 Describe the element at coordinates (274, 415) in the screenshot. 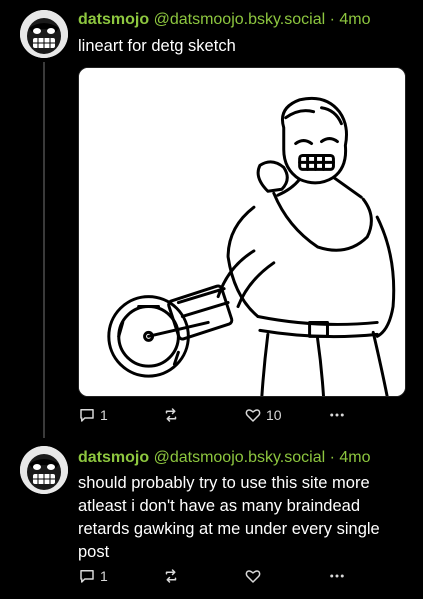

I see `like-count: 10` at that location.